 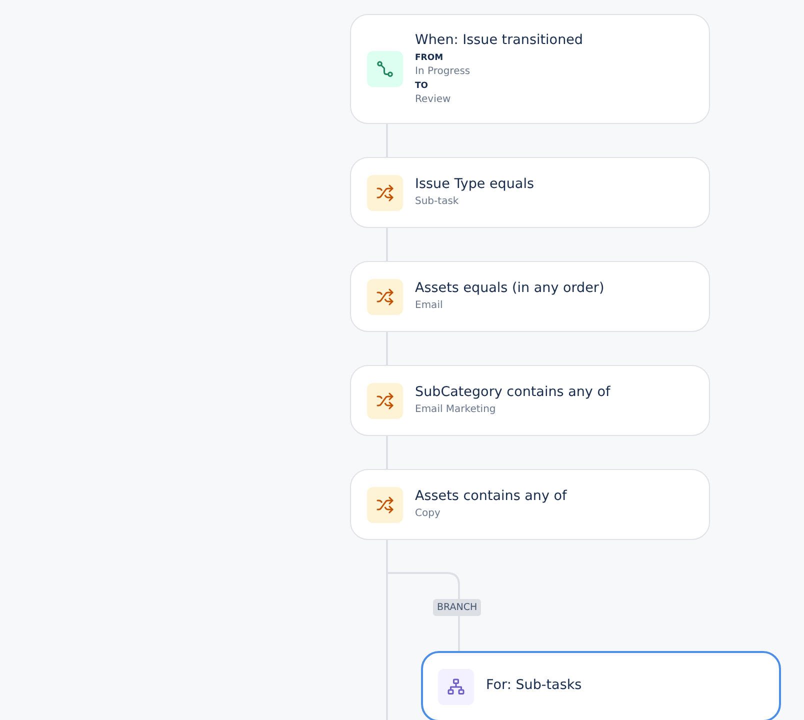 What do you see at coordinates (534, 685) in the screenshot?
I see `step-title: For: Sub-tasks` at bounding box center [534, 685].